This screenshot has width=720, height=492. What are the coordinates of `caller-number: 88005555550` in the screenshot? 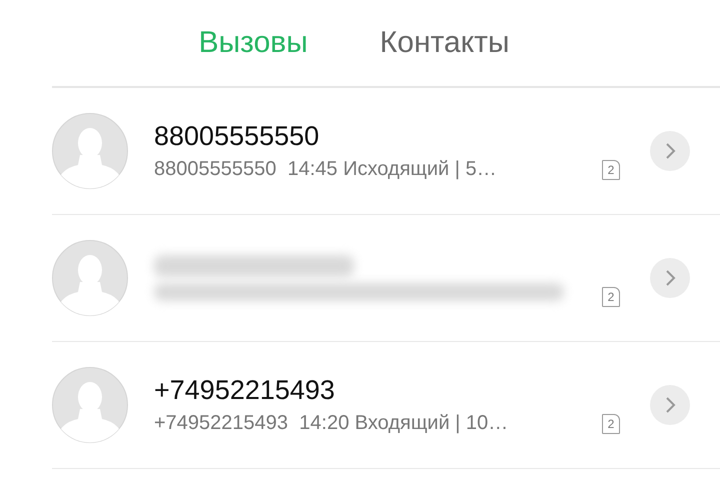 It's located at (237, 136).